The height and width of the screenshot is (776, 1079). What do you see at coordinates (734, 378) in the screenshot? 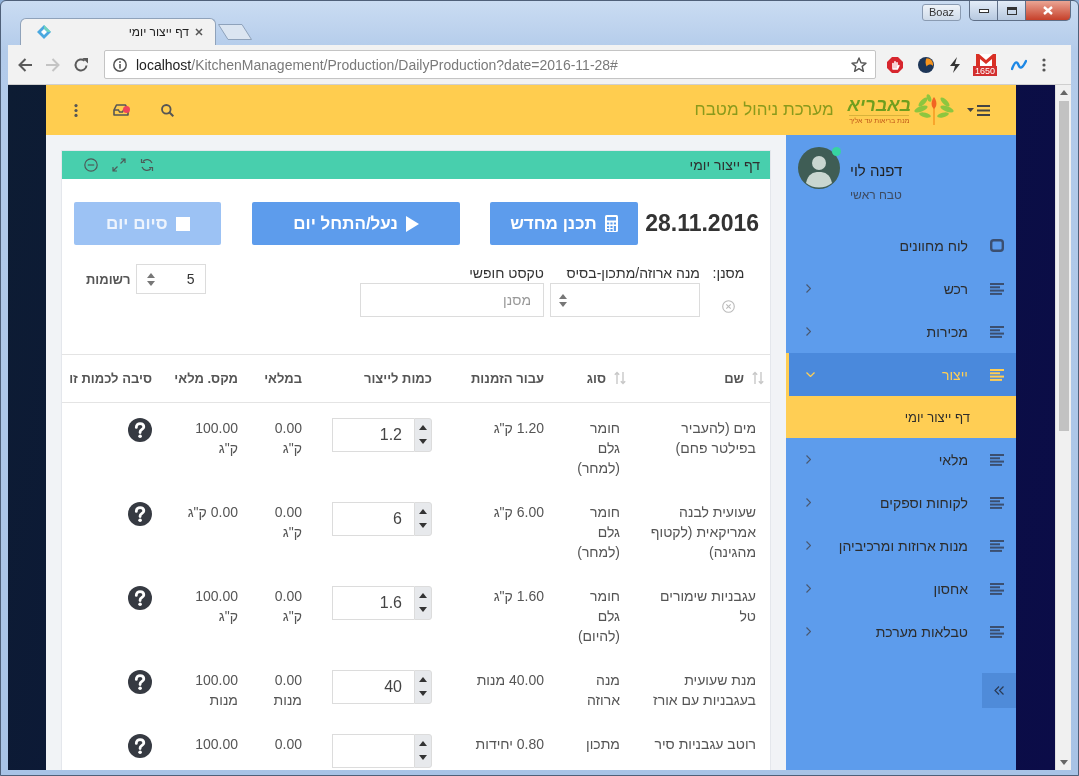
I see `column-header: שם` at bounding box center [734, 378].